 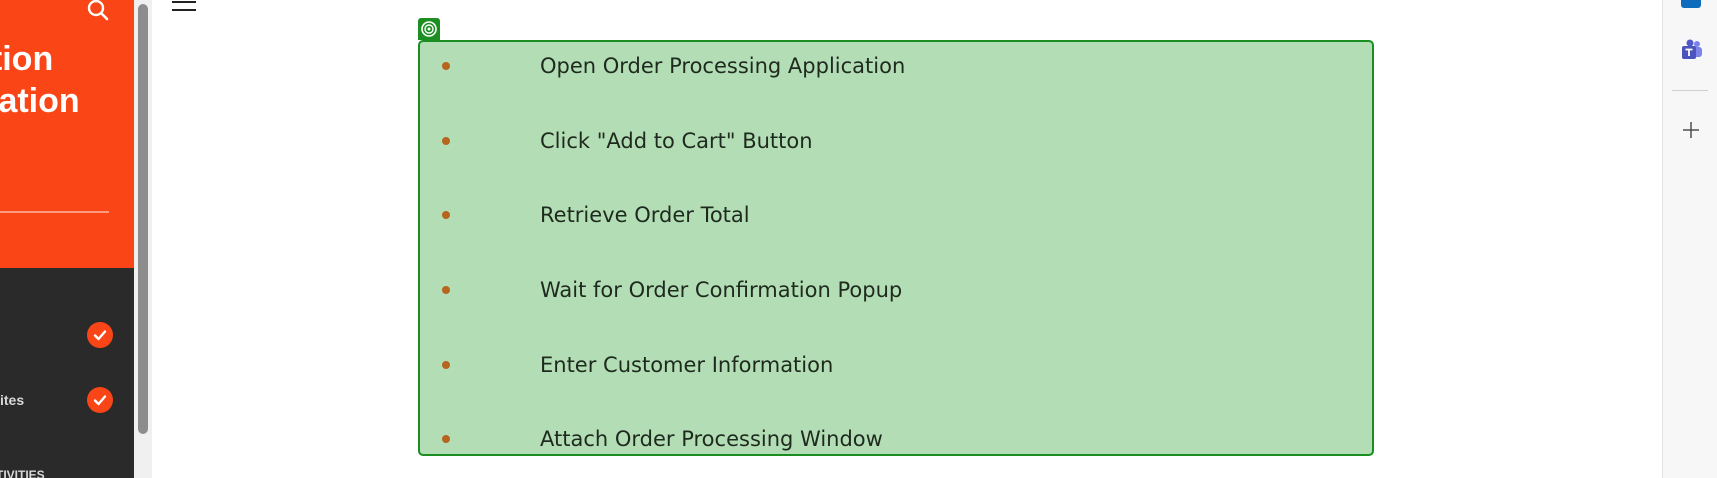 I want to click on hamburger-menu-icon, so click(x=184, y=7).